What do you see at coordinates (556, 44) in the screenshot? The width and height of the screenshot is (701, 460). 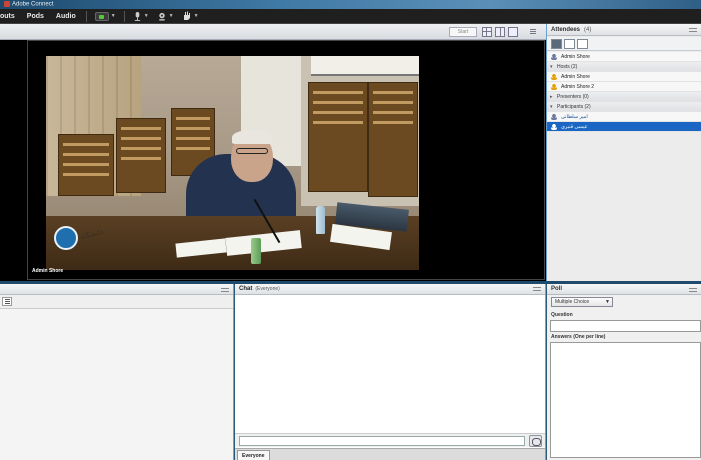 I see `list-view-icon` at bounding box center [556, 44].